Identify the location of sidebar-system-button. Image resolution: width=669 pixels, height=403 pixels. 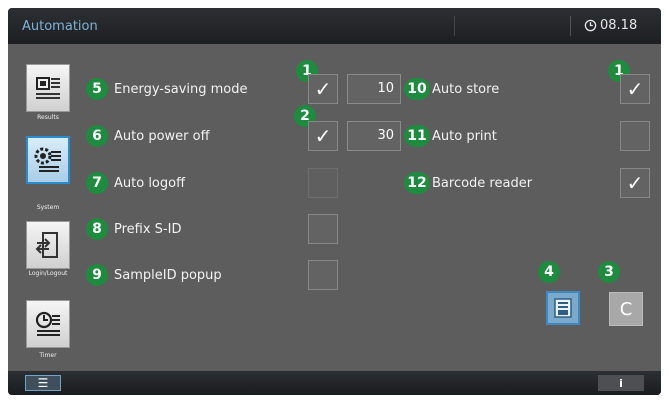
(48, 160).